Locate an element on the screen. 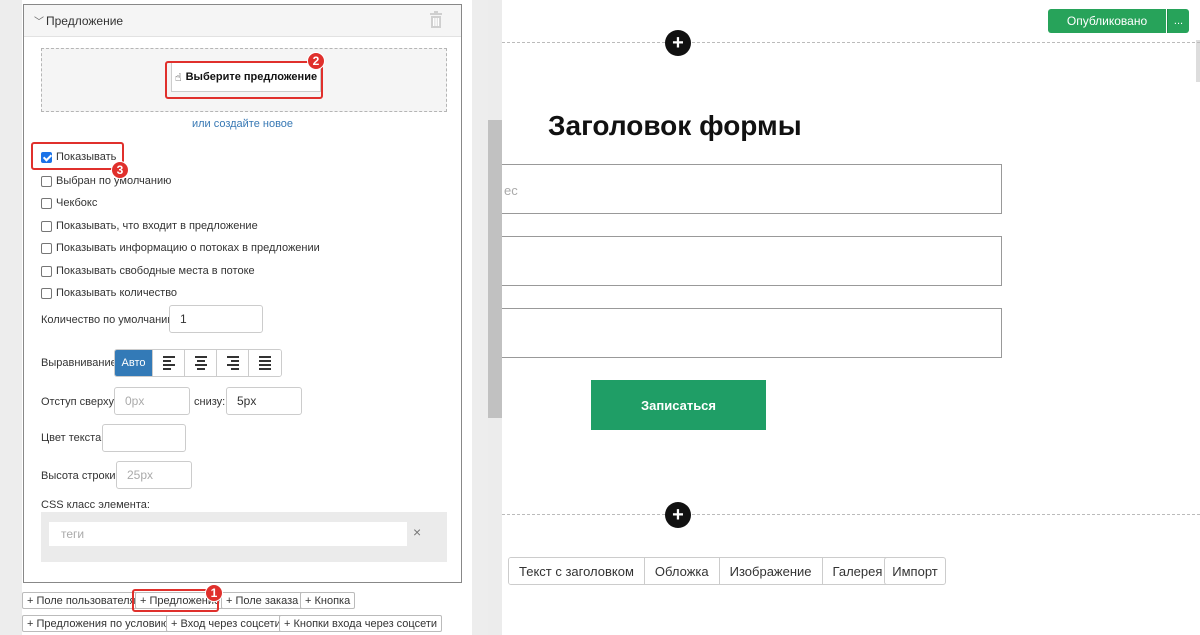 Image resolution: width=1200 pixels, height=635 pixels. published-button: Опубликовано is located at coordinates (1107, 21).